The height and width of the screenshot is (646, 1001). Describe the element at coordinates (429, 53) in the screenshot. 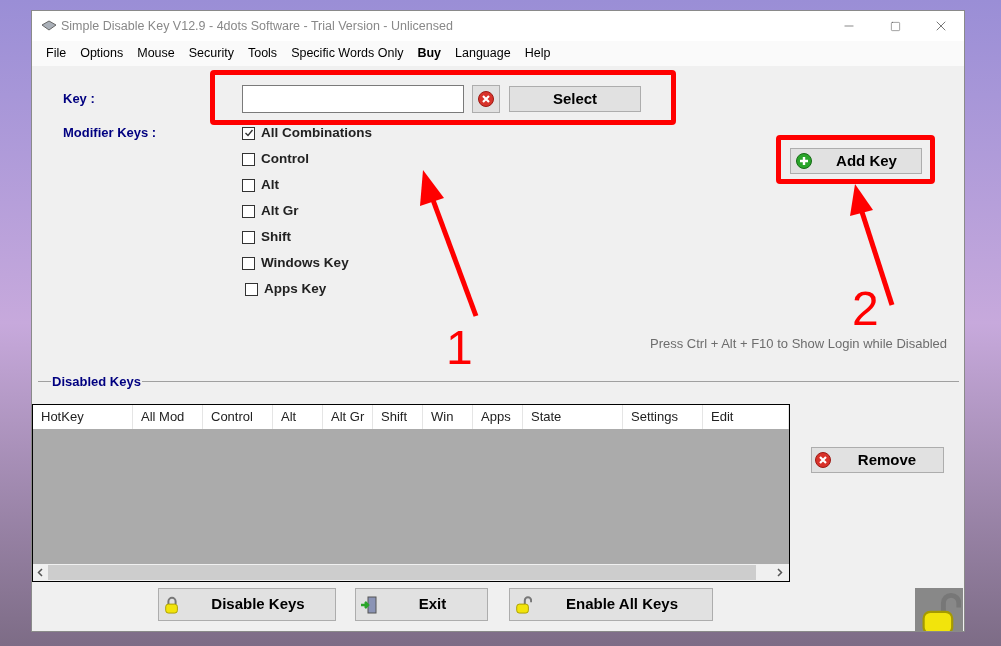

I see `menu-item: Buy` at that location.